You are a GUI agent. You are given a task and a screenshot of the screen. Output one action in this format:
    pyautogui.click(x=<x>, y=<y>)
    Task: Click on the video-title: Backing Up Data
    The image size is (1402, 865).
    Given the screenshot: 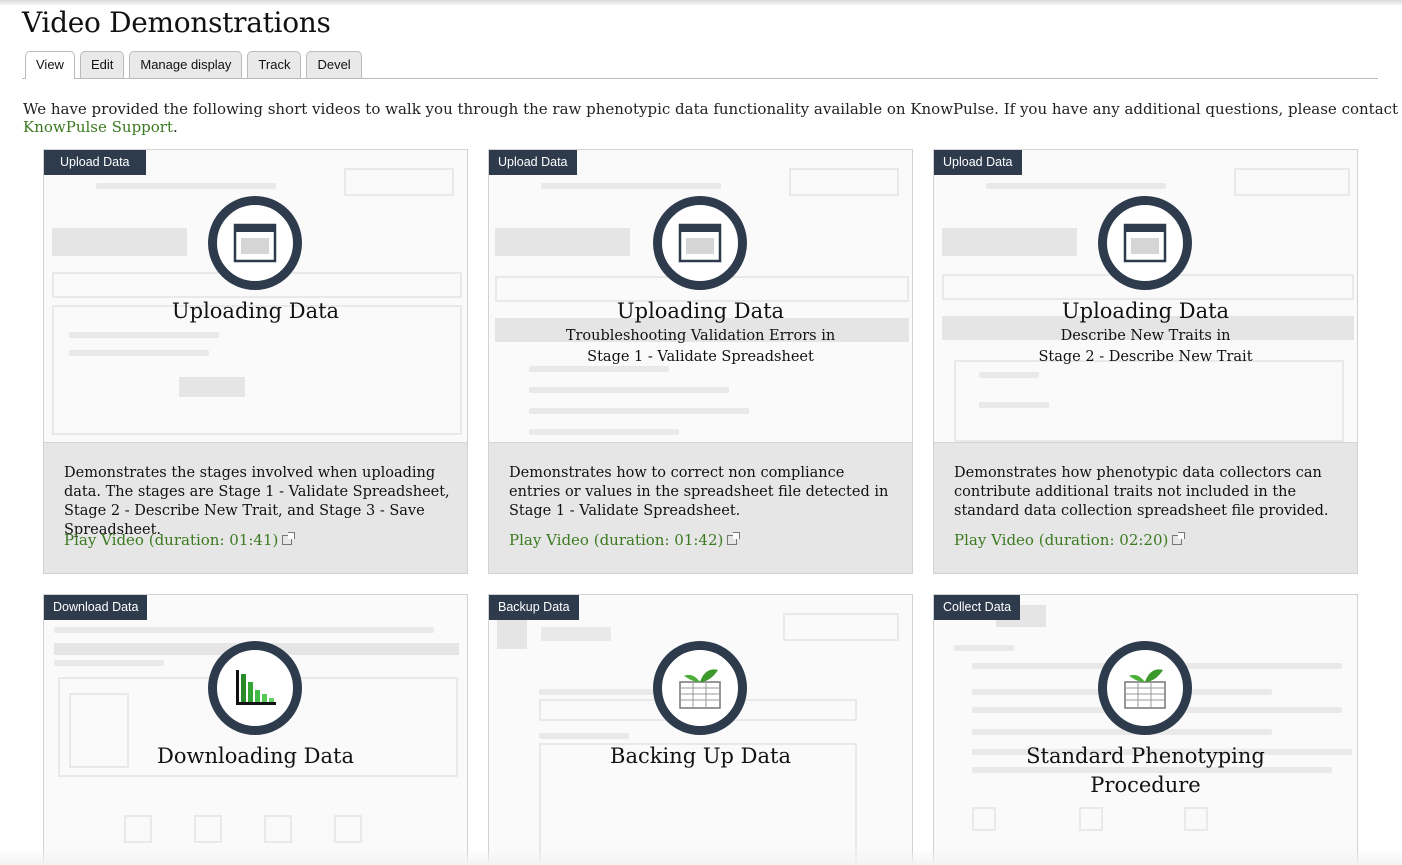 What is the action you would take?
    pyautogui.click(x=700, y=756)
    